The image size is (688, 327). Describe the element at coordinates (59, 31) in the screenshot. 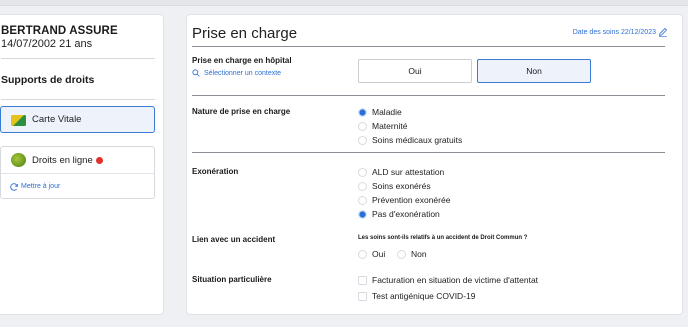

I see `patient-name: BERTRAND ASSURE` at that location.